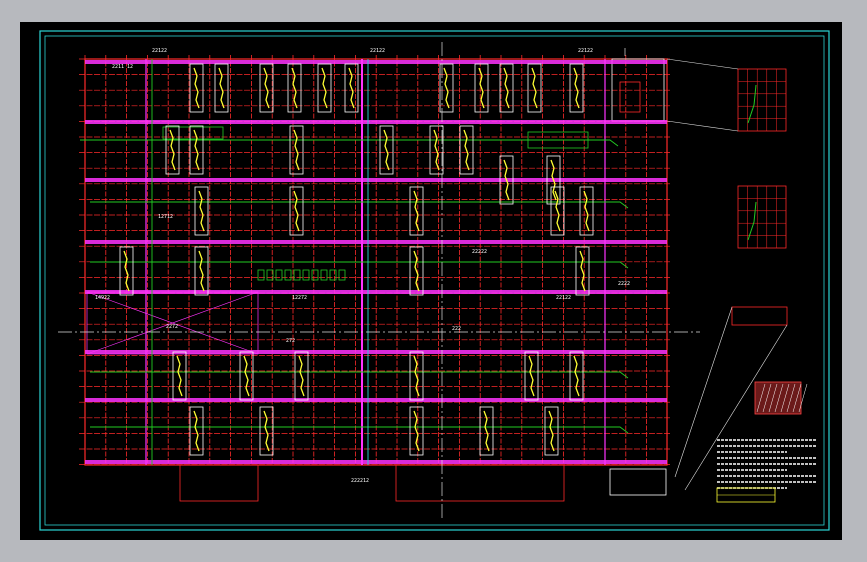 The width and height of the screenshot is (867, 562). What do you see at coordinates (624, 284) in the screenshot?
I see `band-dim-far: 2222` at bounding box center [624, 284].